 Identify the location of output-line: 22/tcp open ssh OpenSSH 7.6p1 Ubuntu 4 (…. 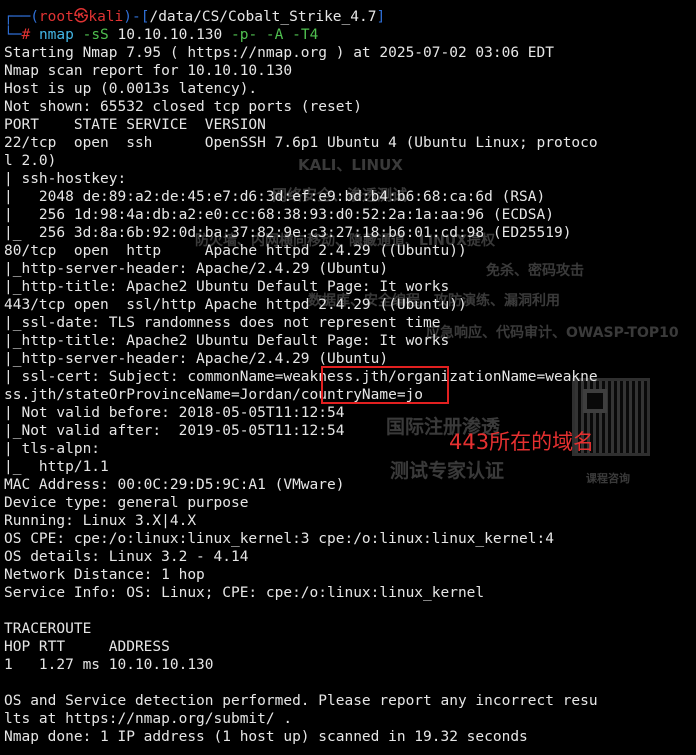
(301, 143).